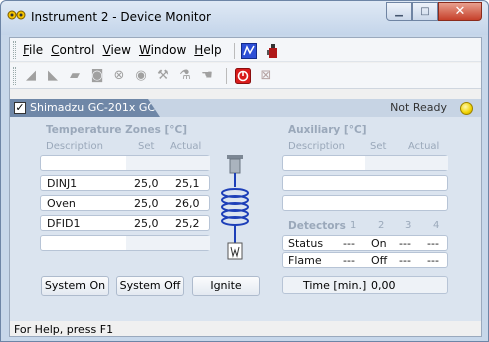 This screenshot has width=489, height=342. What do you see at coordinates (125, 183) in the screenshot?
I see `temp-row-dinj1: DINJ1 25,0 25,1` at bounding box center [125, 183].